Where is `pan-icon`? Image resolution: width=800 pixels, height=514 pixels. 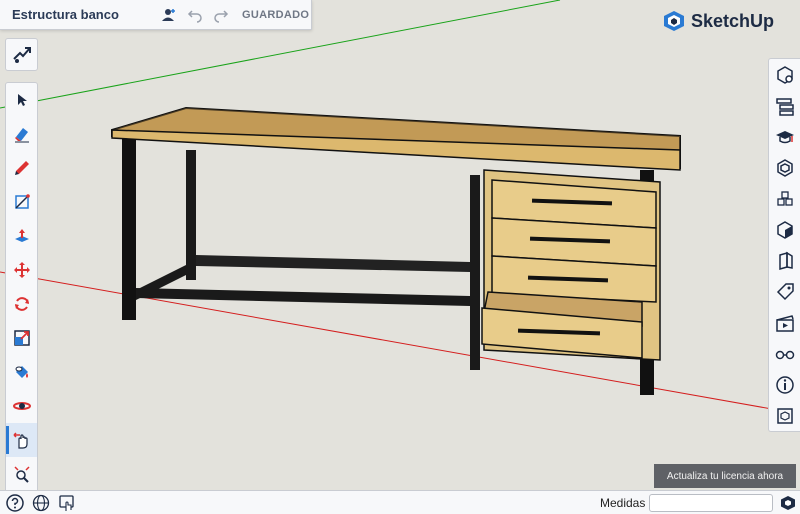 pan-icon is located at coordinates (20, 440).